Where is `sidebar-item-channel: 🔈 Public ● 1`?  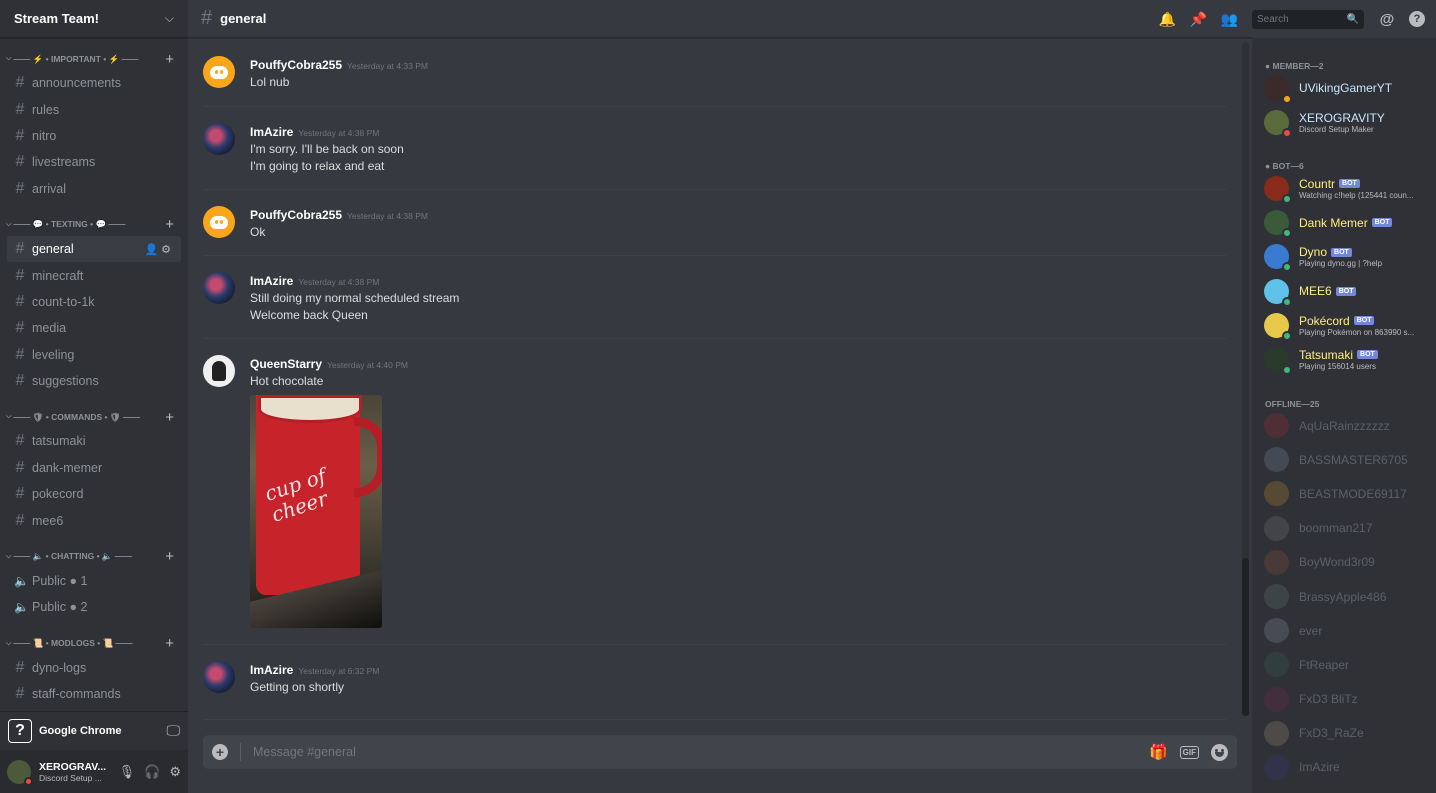 sidebar-item-channel: 🔈 Public ● 1 is located at coordinates (94, 581).